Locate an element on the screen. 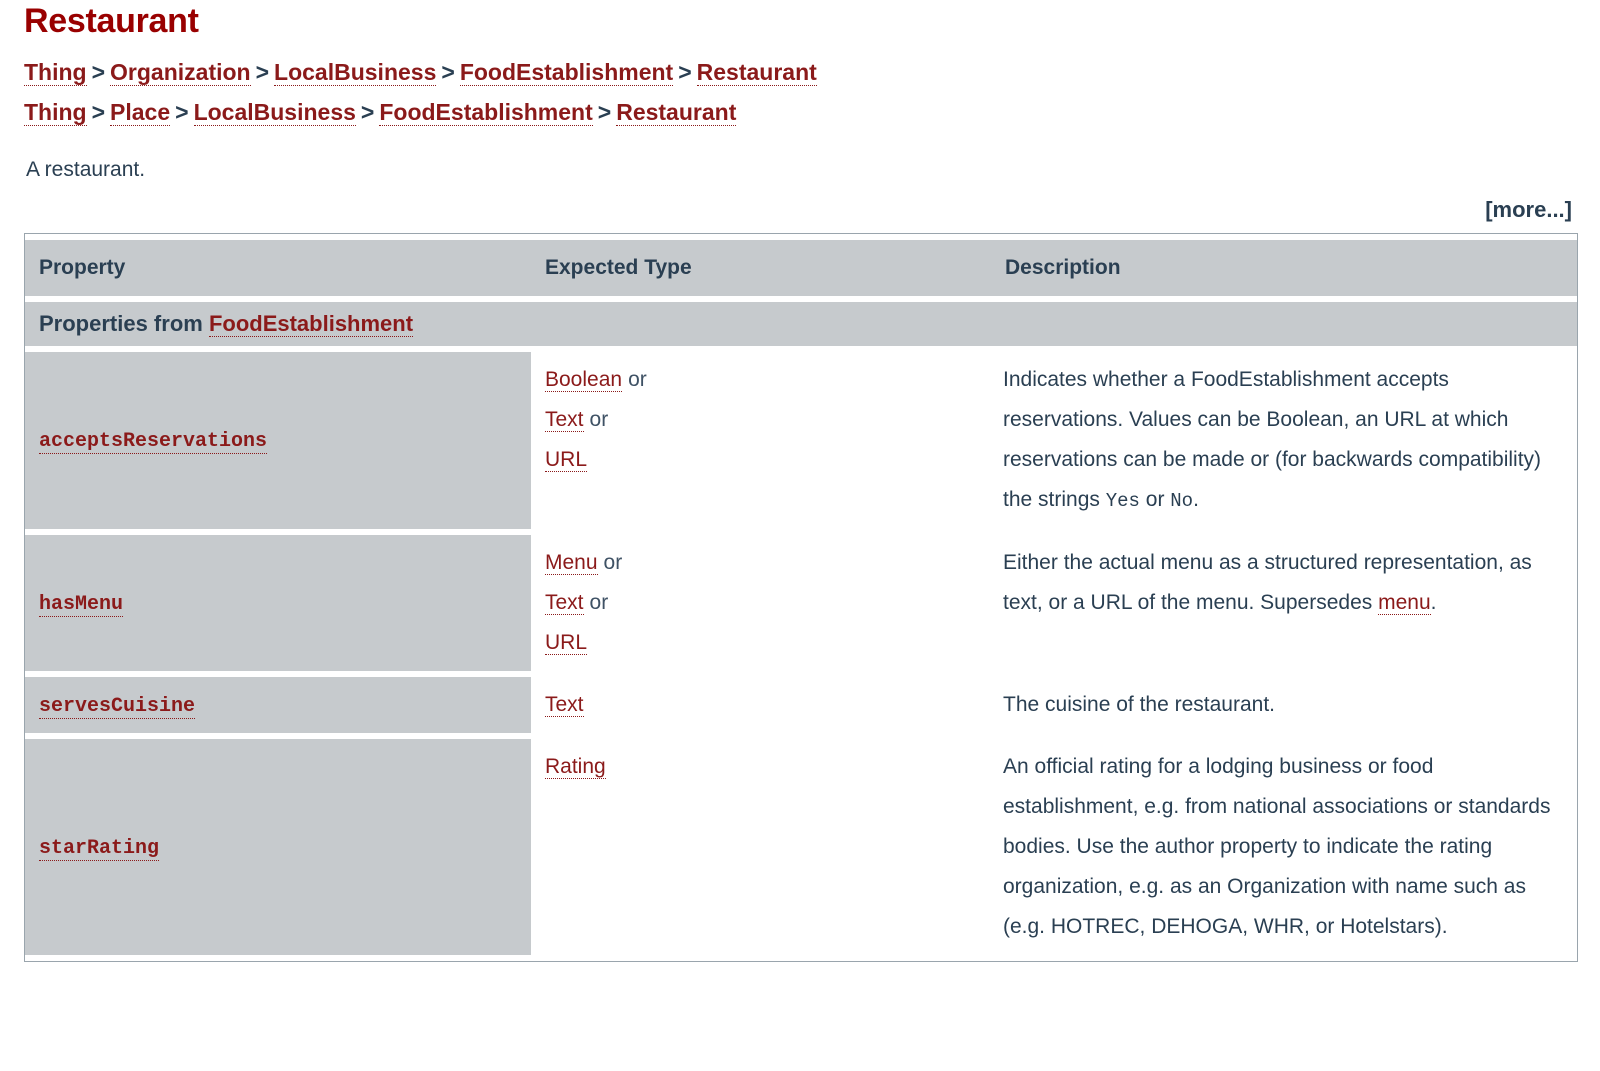 The height and width of the screenshot is (1071, 1600). description-code: No is located at coordinates (1182, 500).